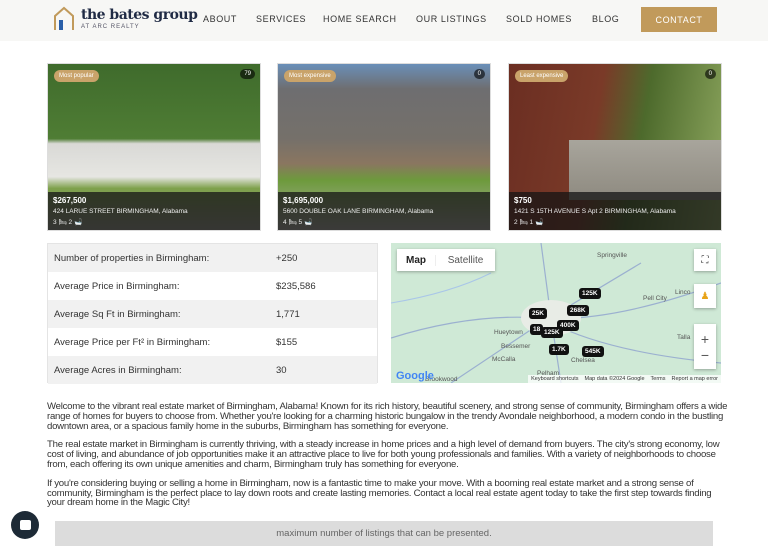  I want to click on terms-link: Terms, so click(658, 379).